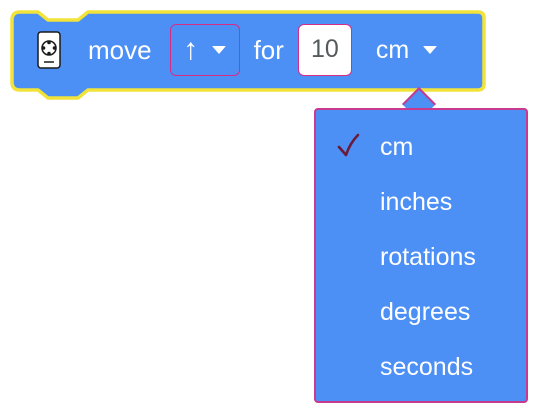 This screenshot has width=542, height=412. Describe the element at coordinates (427, 367) in the screenshot. I see `menu-option-label: seconds` at that location.